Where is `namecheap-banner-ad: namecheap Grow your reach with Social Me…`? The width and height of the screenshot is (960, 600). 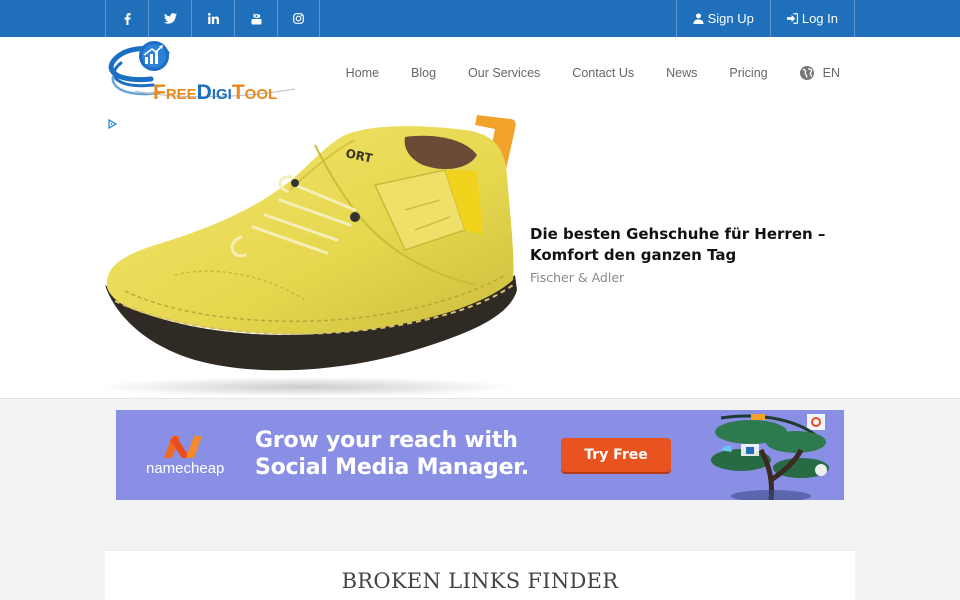 namecheap-banner-ad: namecheap Grow your reach with Social Me… is located at coordinates (480, 455).